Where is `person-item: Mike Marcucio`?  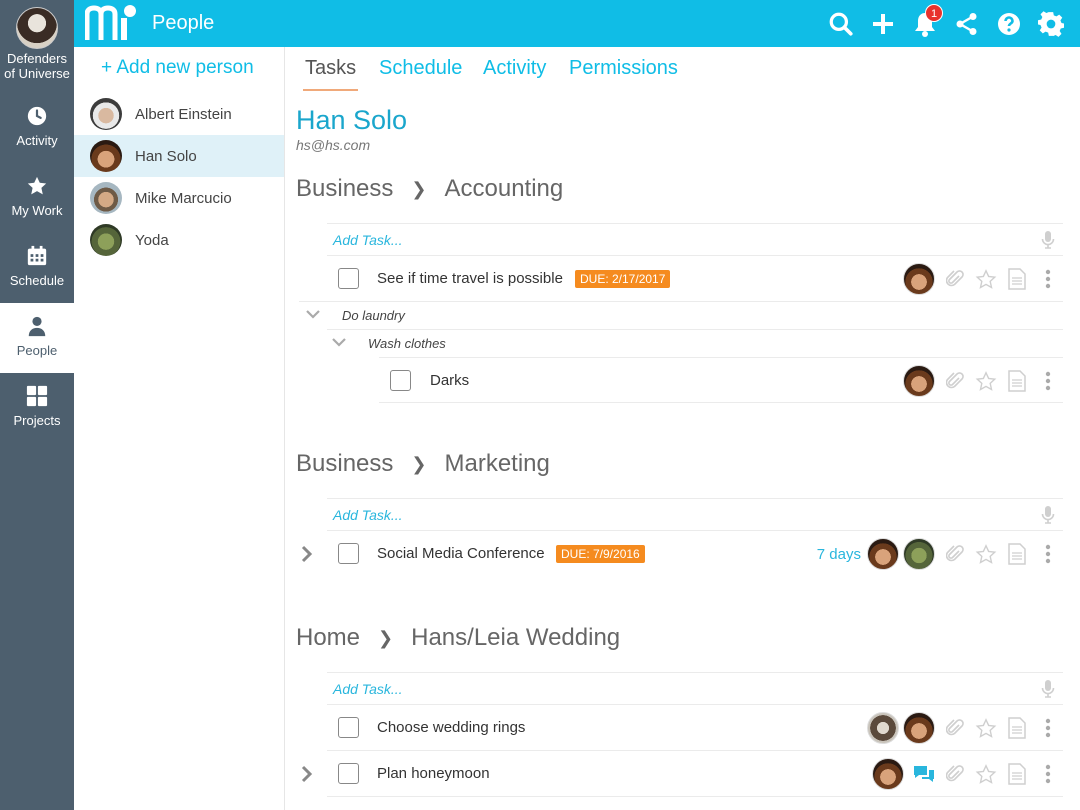 person-item: Mike Marcucio is located at coordinates (179, 198).